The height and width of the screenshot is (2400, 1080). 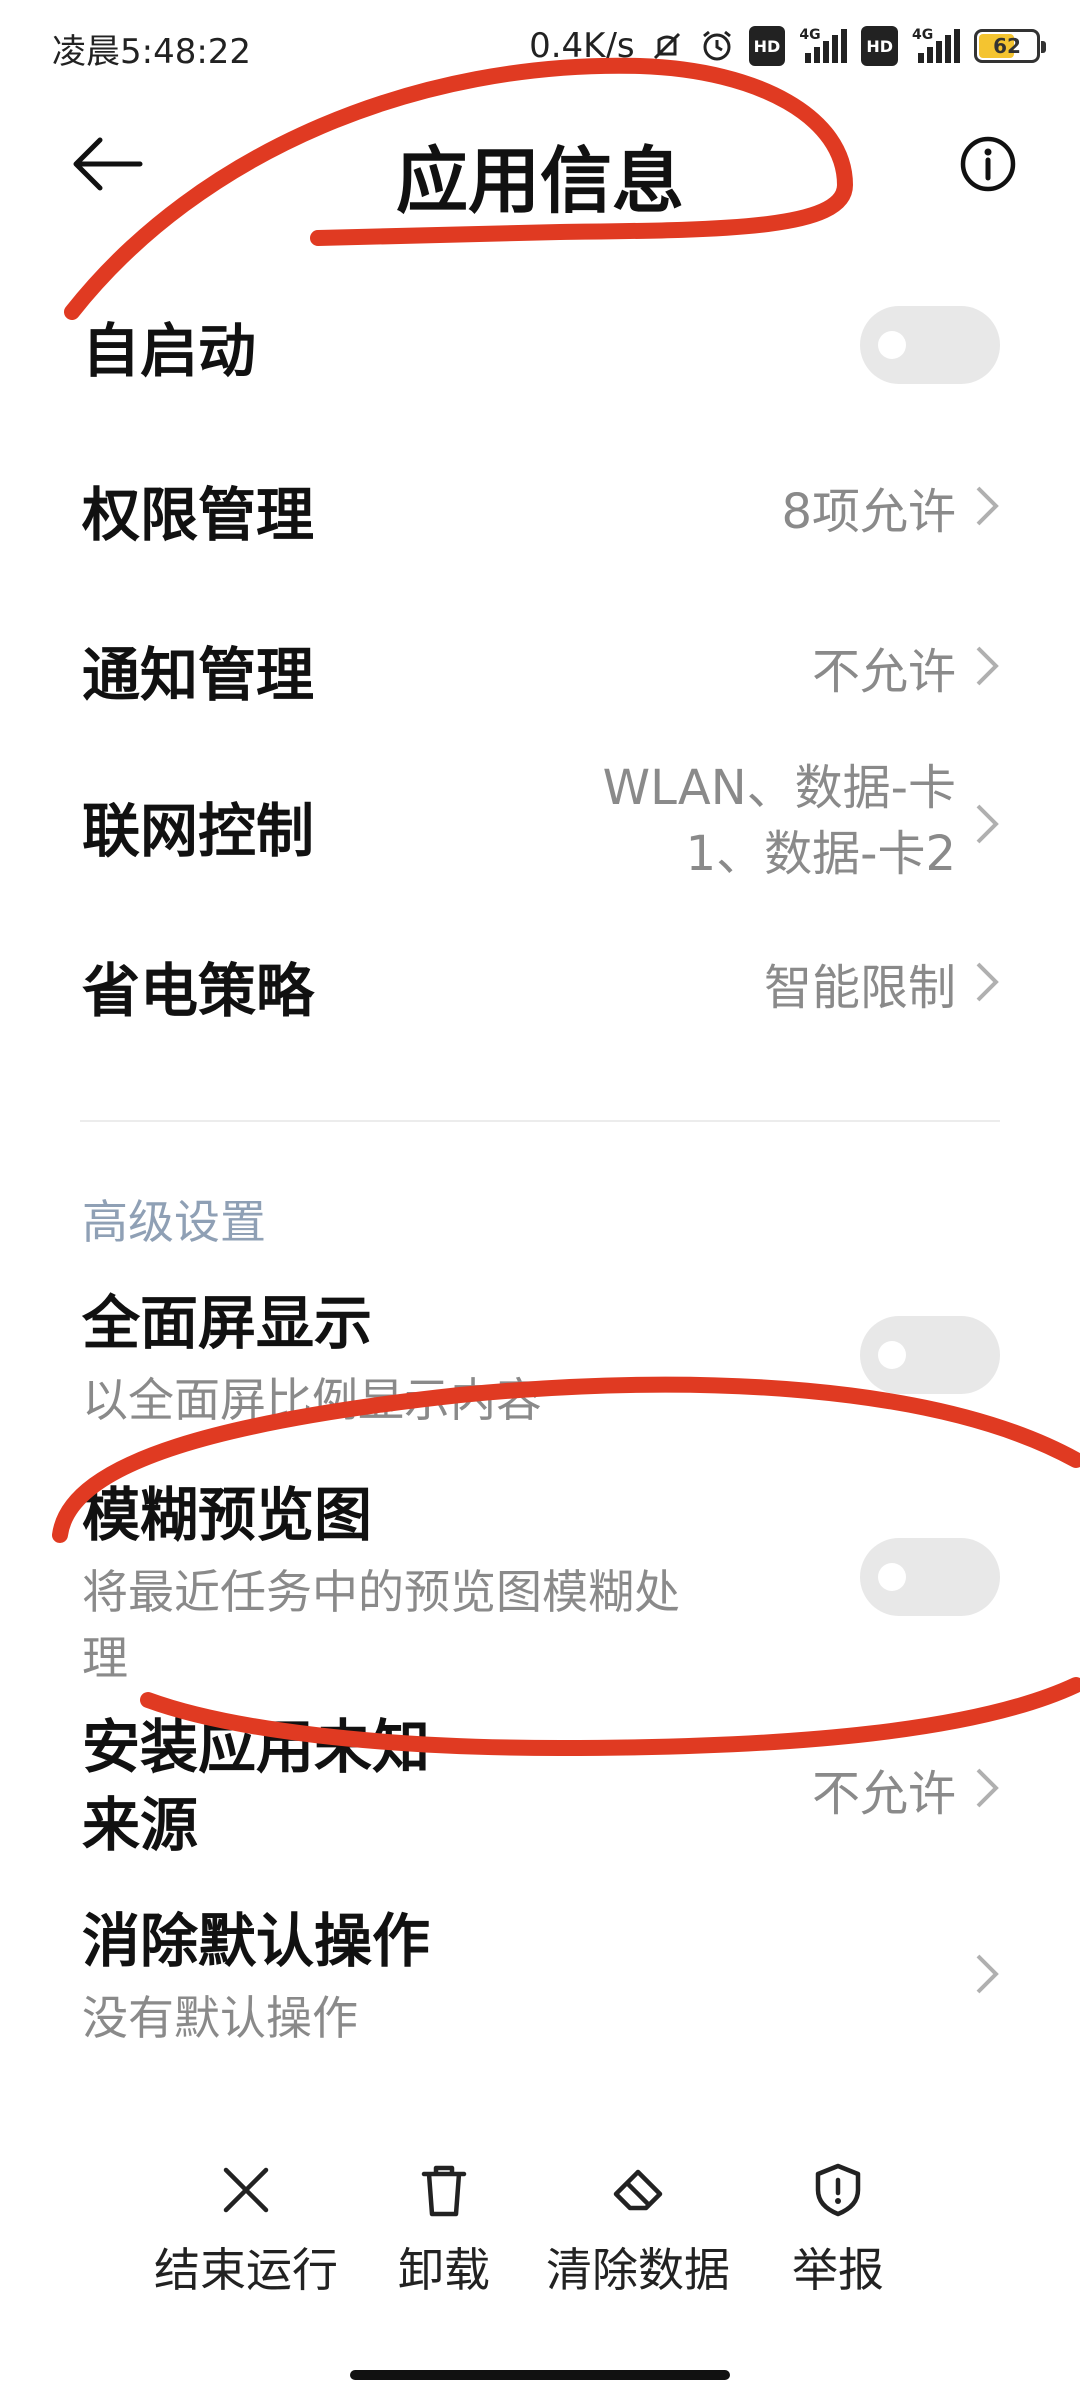 I want to click on blur-preview-row: 模糊预览图 将最近任务中的预览图模糊处 理, so click(x=540, y=1575).